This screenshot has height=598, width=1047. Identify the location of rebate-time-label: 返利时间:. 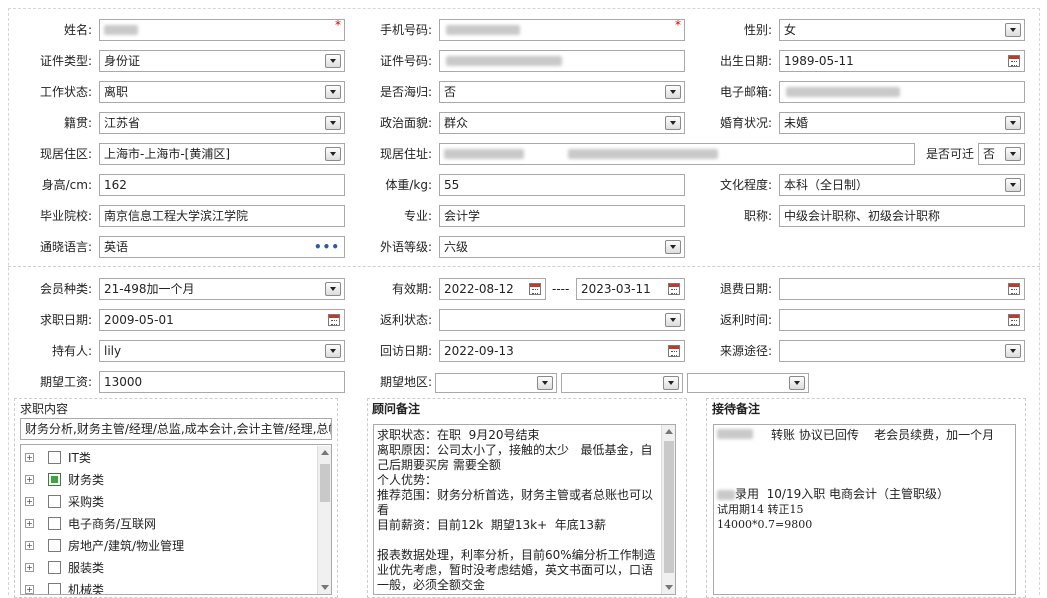
(745, 320).